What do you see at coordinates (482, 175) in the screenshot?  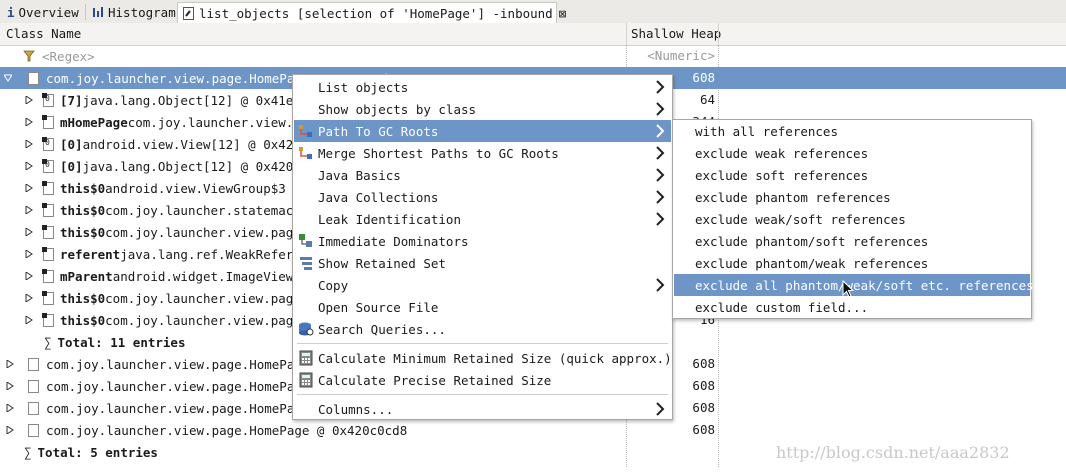 I see `menu-item-java-basics: Java Basics` at bounding box center [482, 175].